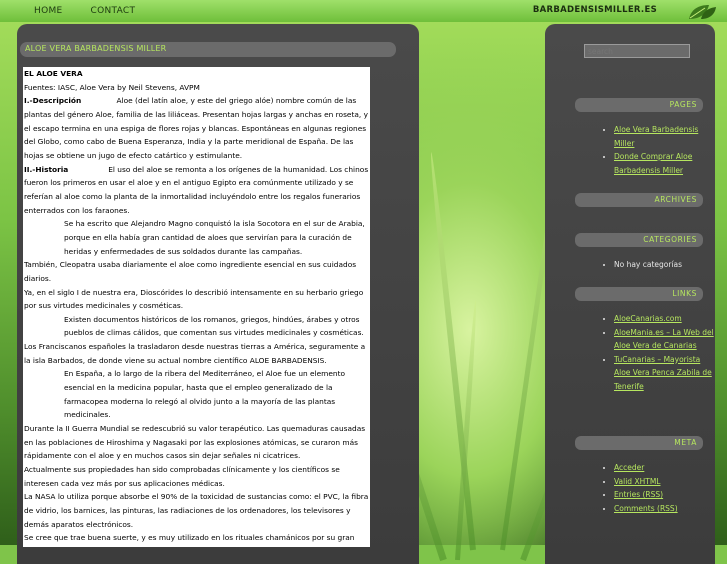  What do you see at coordinates (685, 442) in the screenshot?
I see `meta-title: META` at bounding box center [685, 442].